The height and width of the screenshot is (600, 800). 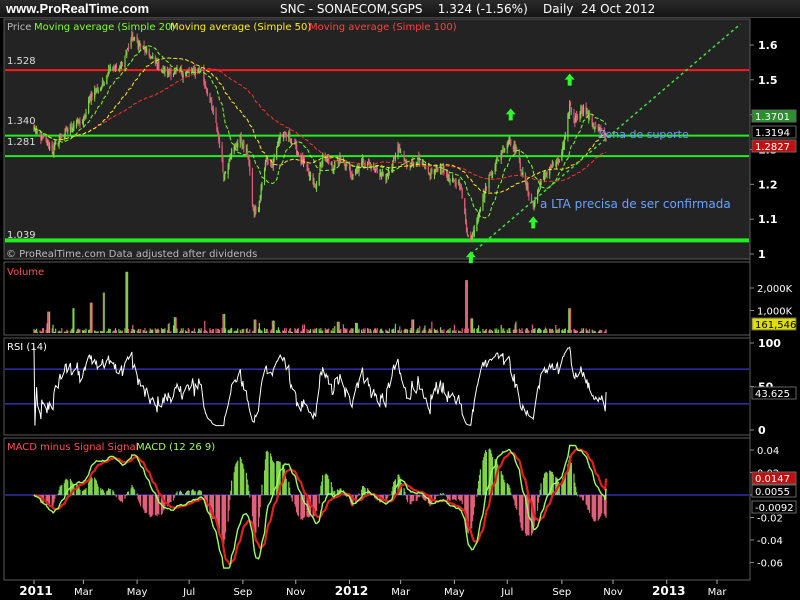 I want to click on x-axis-label: May, so click(x=454, y=592).